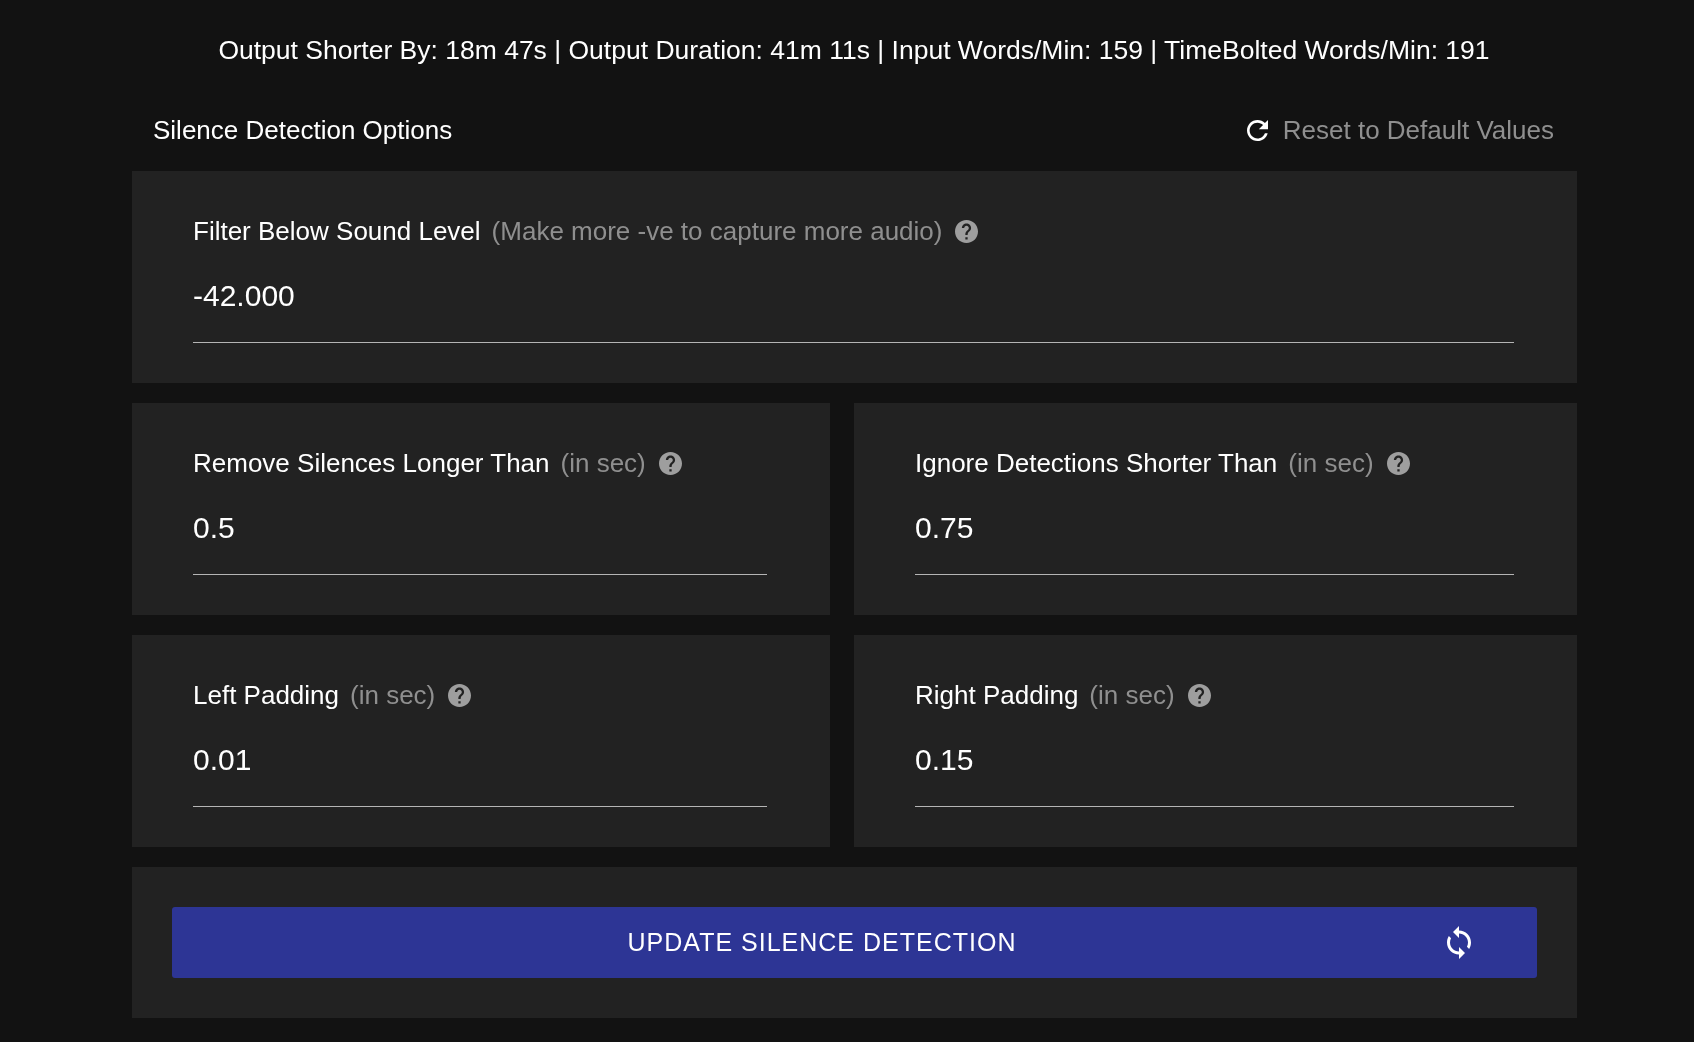 Image resolution: width=1694 pixels, height=1042 pixels. Describe the element at coordinates (1214, 772) in the screenshot. I see `value-field: 0.15` at that location.